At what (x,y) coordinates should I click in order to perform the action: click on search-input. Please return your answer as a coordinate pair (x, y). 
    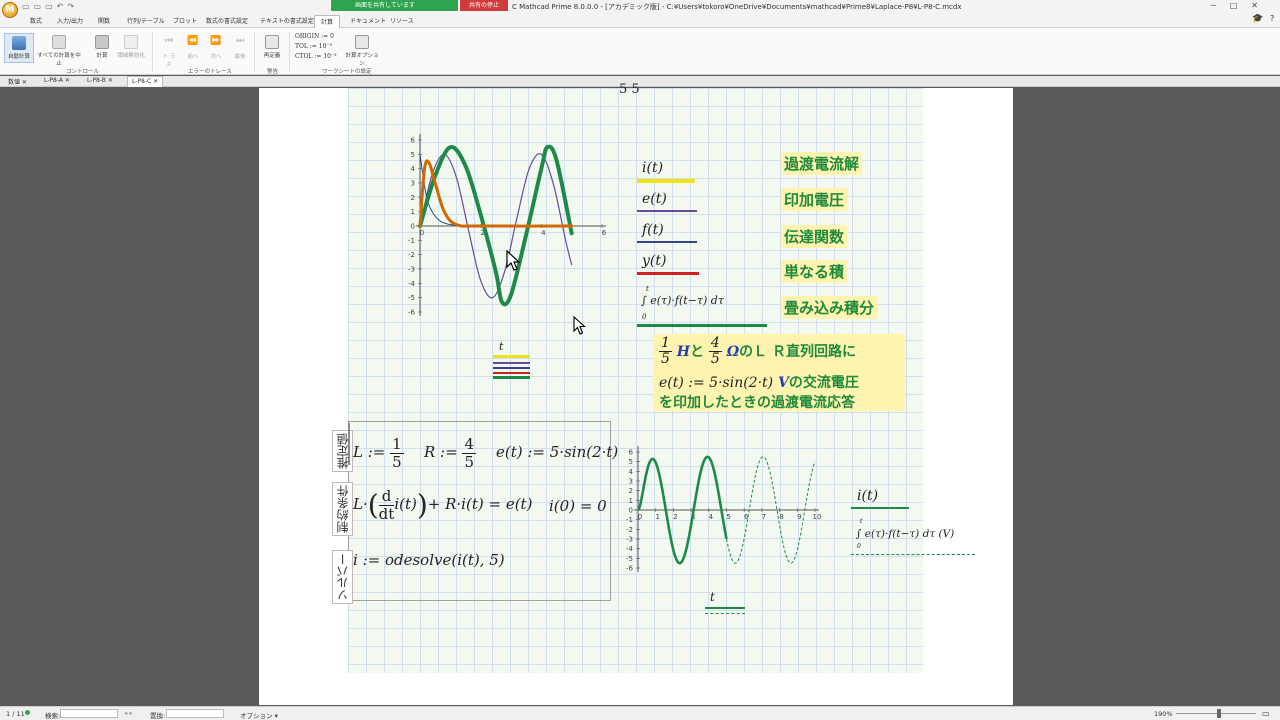
    Looking at the image, I should click on (89, 713).